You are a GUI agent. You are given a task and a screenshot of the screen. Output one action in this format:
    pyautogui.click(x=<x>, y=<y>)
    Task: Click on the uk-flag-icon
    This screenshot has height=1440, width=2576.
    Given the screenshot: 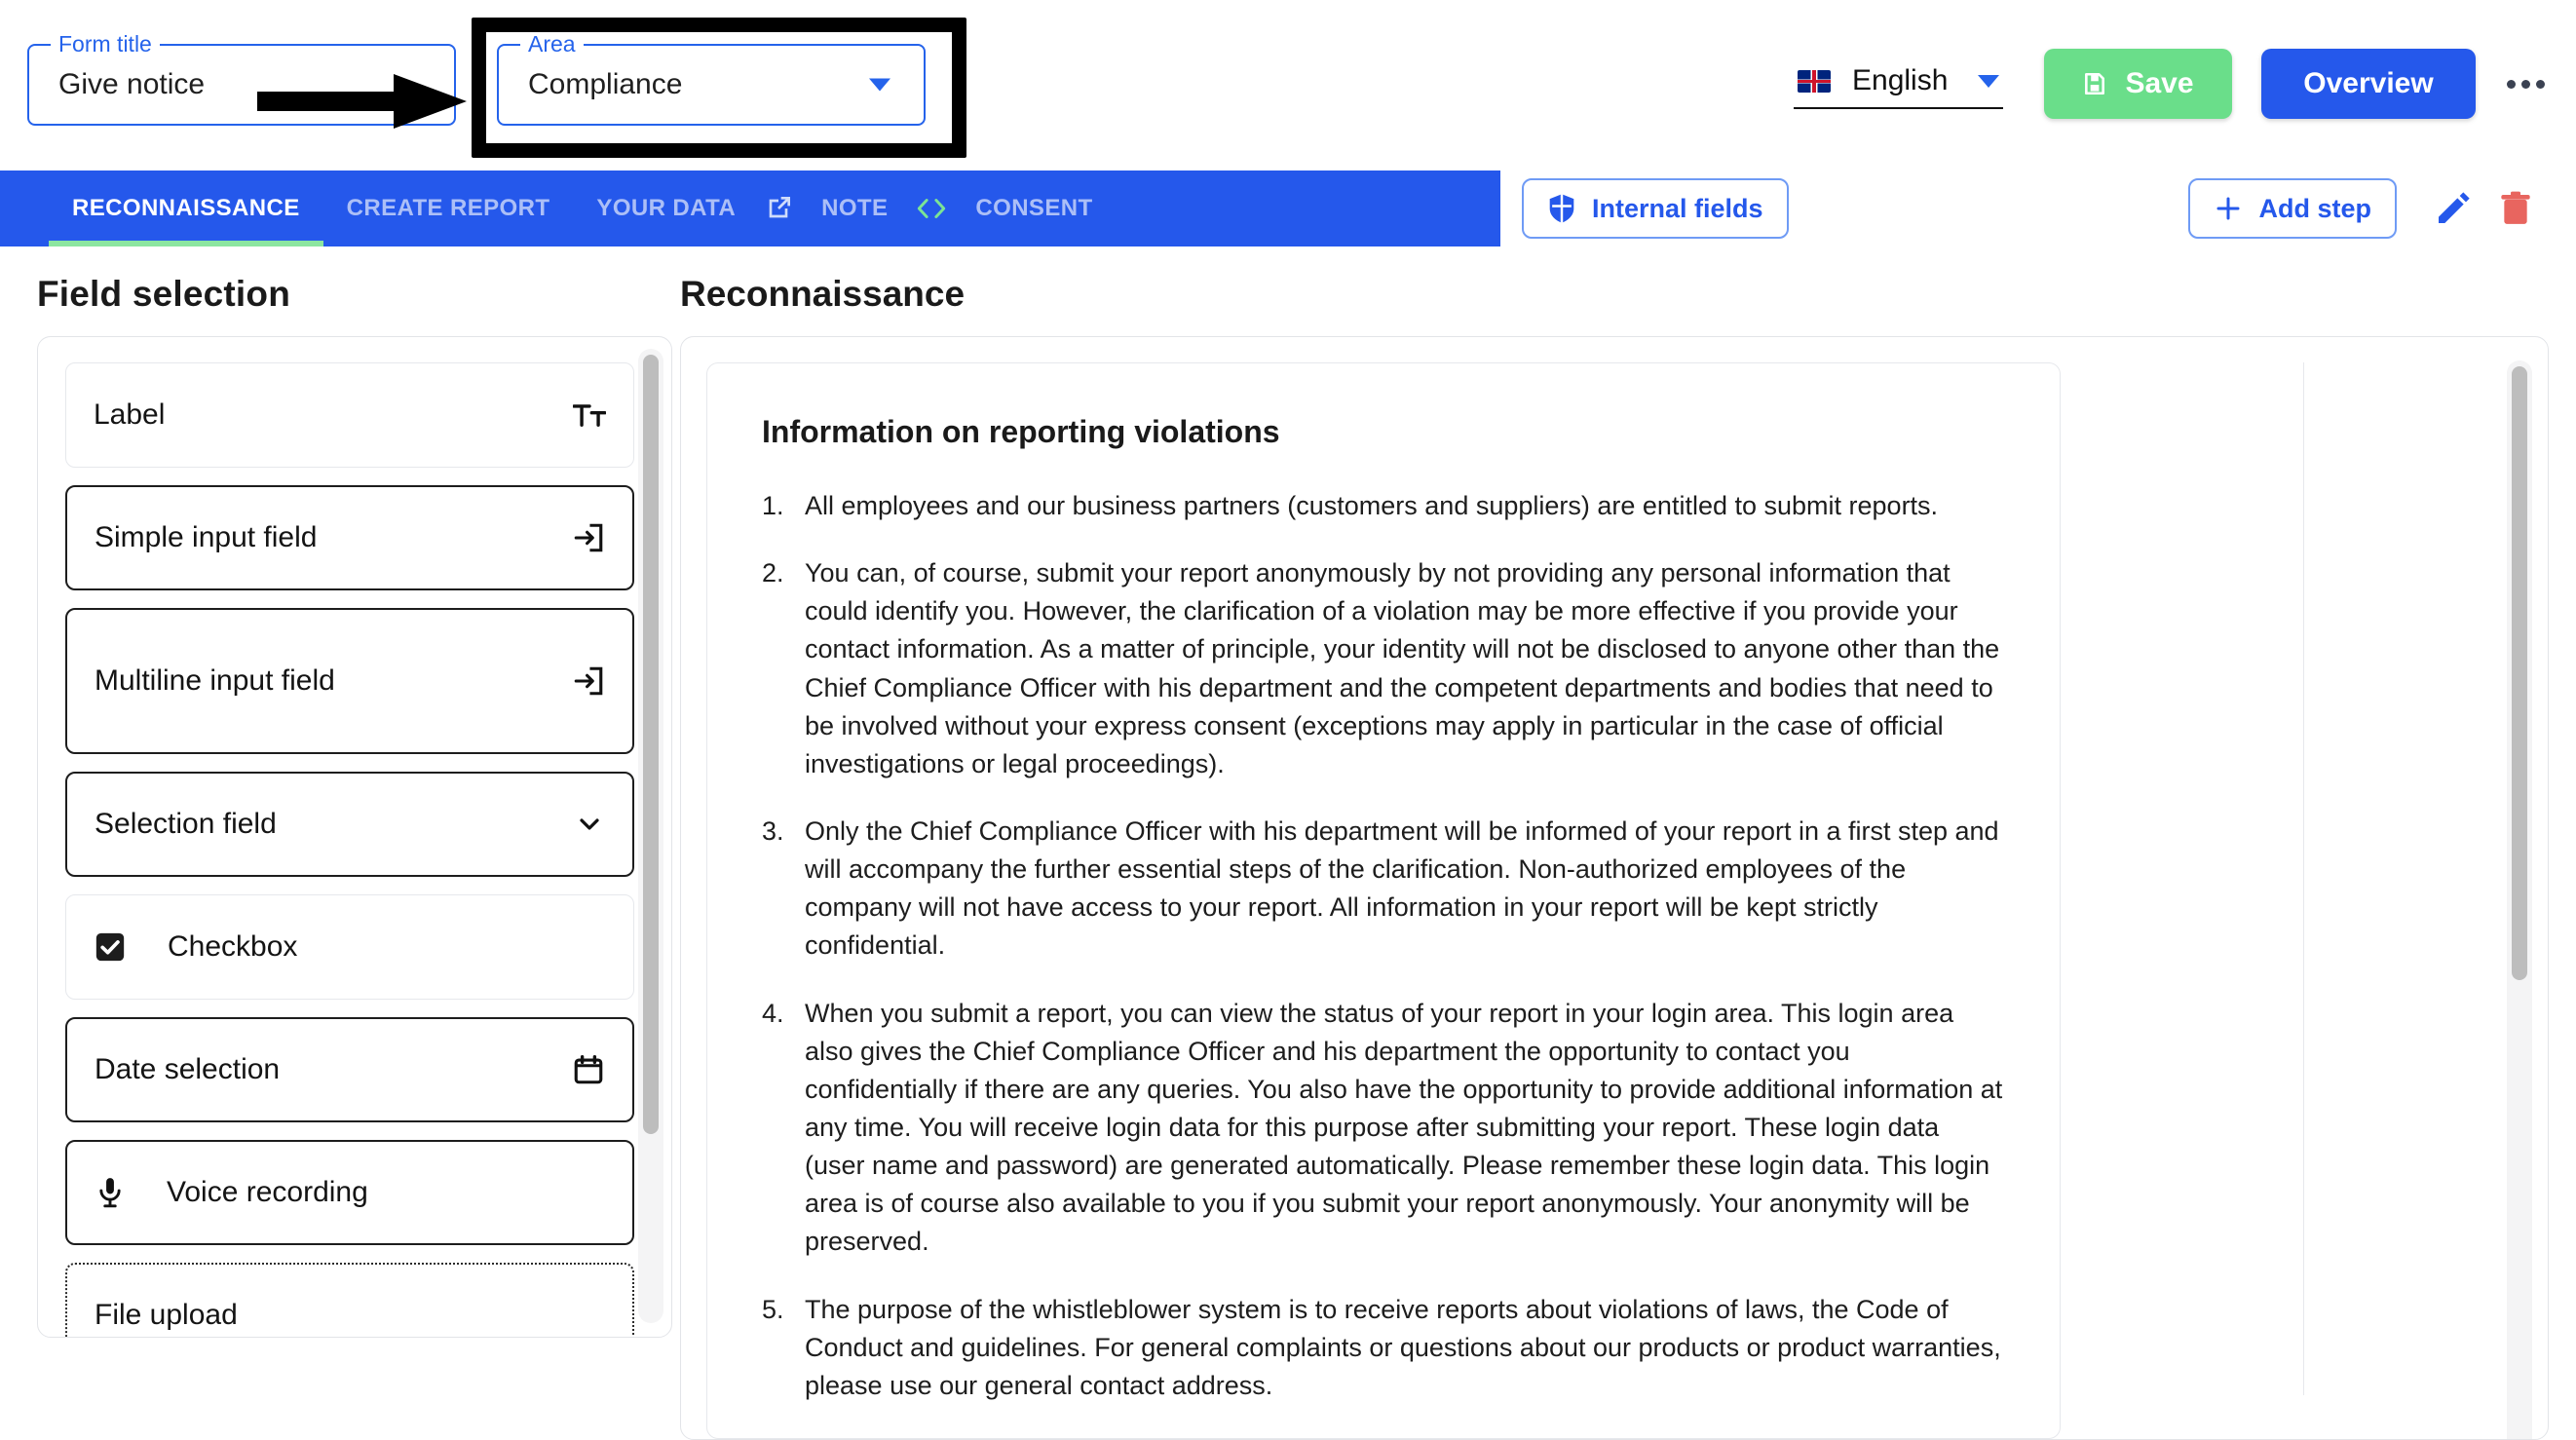 What is the action you would take?
    pyautogui.click(x=1814, y=81)
    